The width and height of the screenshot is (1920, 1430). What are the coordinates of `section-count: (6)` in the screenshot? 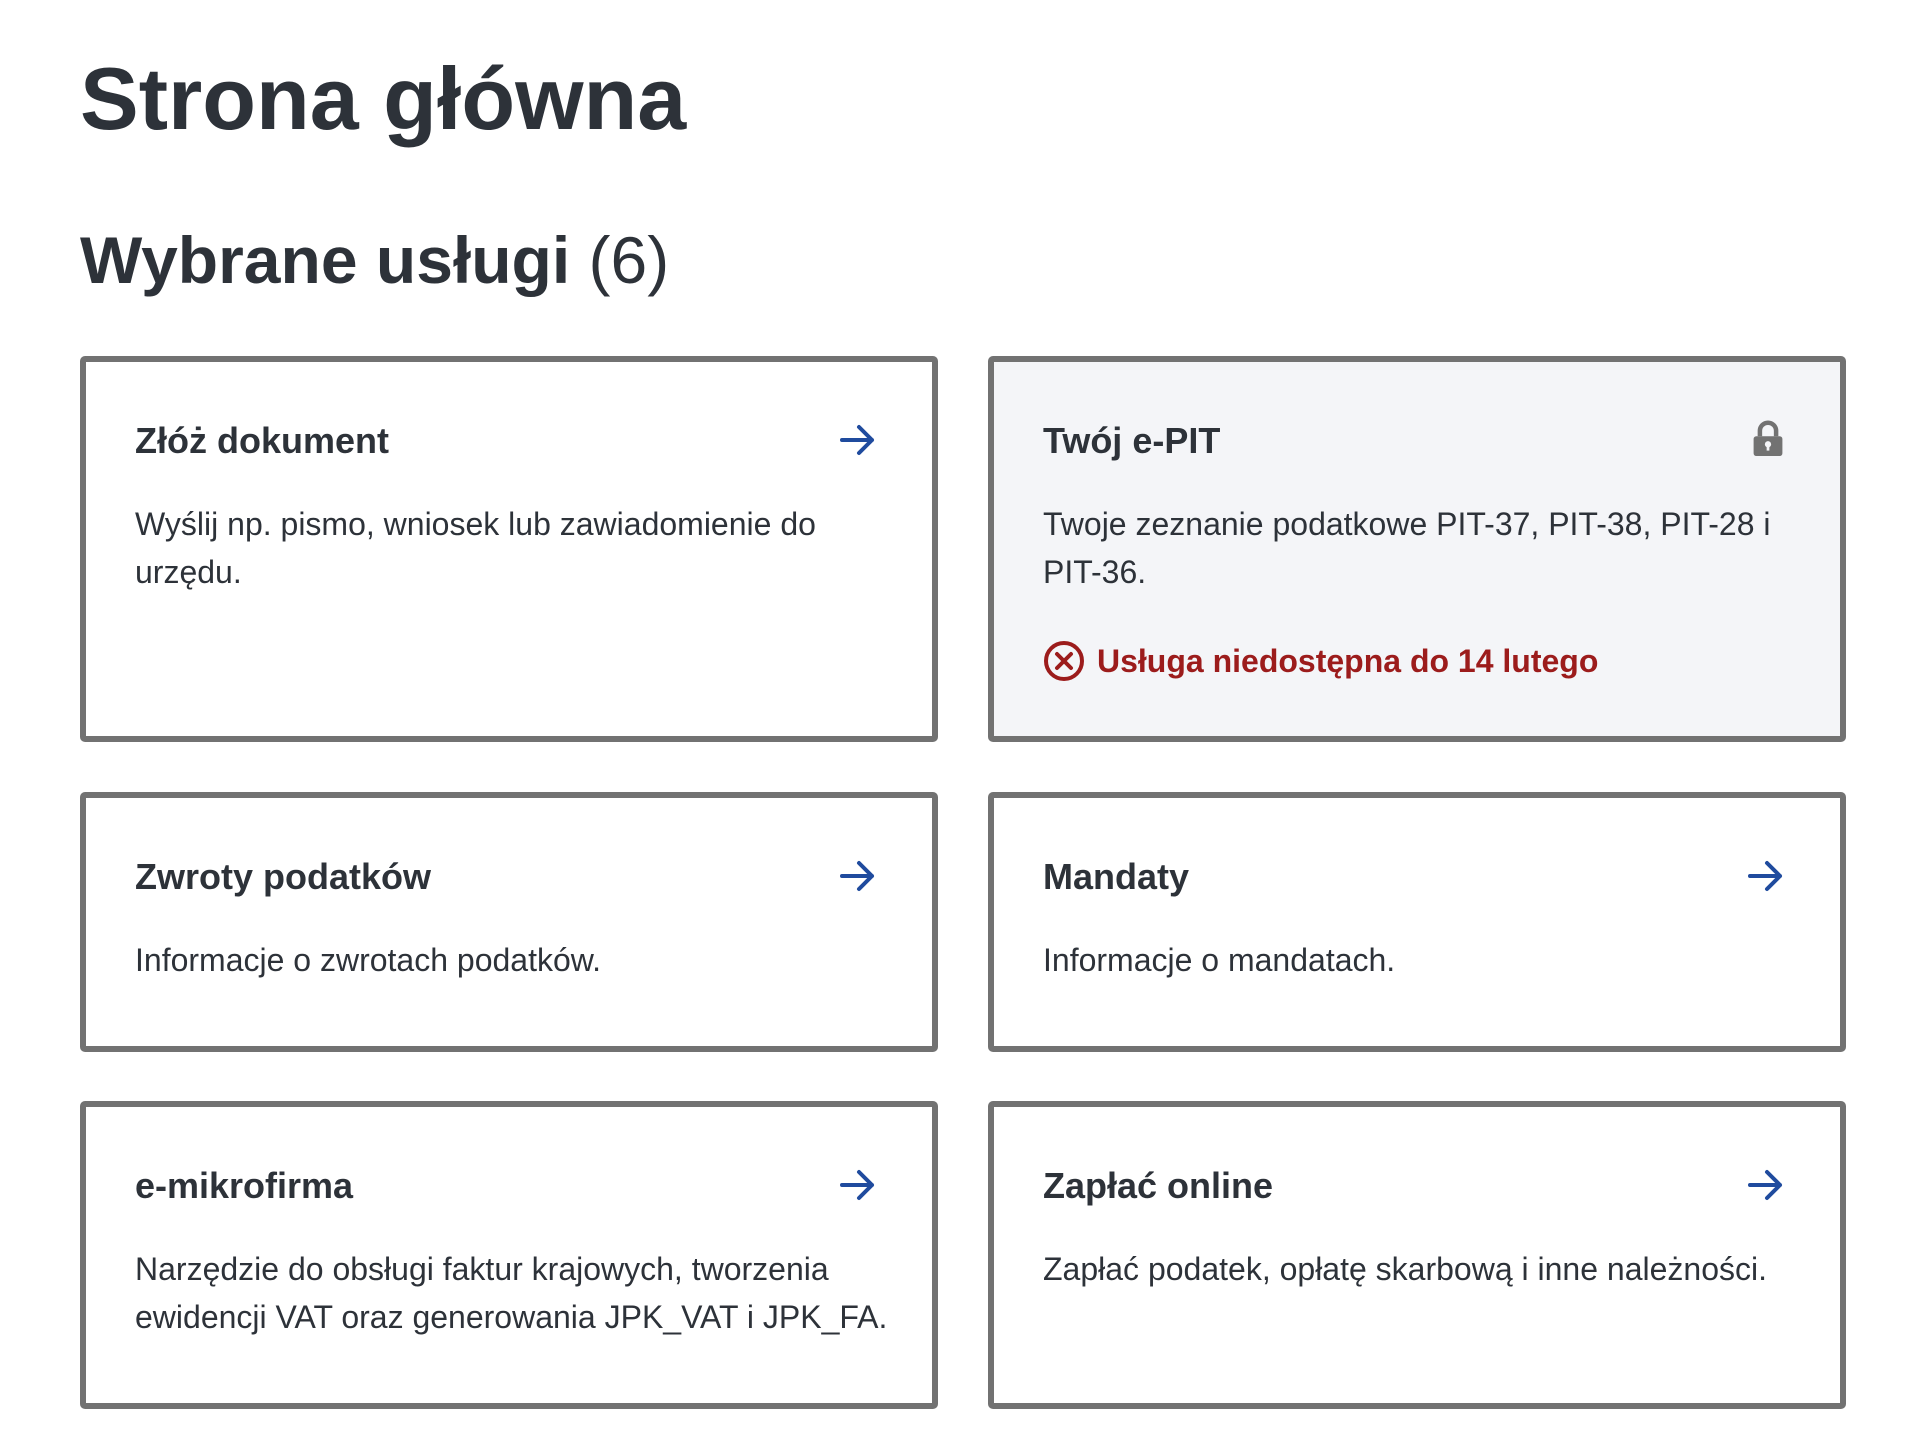 It's located at (629, 260).